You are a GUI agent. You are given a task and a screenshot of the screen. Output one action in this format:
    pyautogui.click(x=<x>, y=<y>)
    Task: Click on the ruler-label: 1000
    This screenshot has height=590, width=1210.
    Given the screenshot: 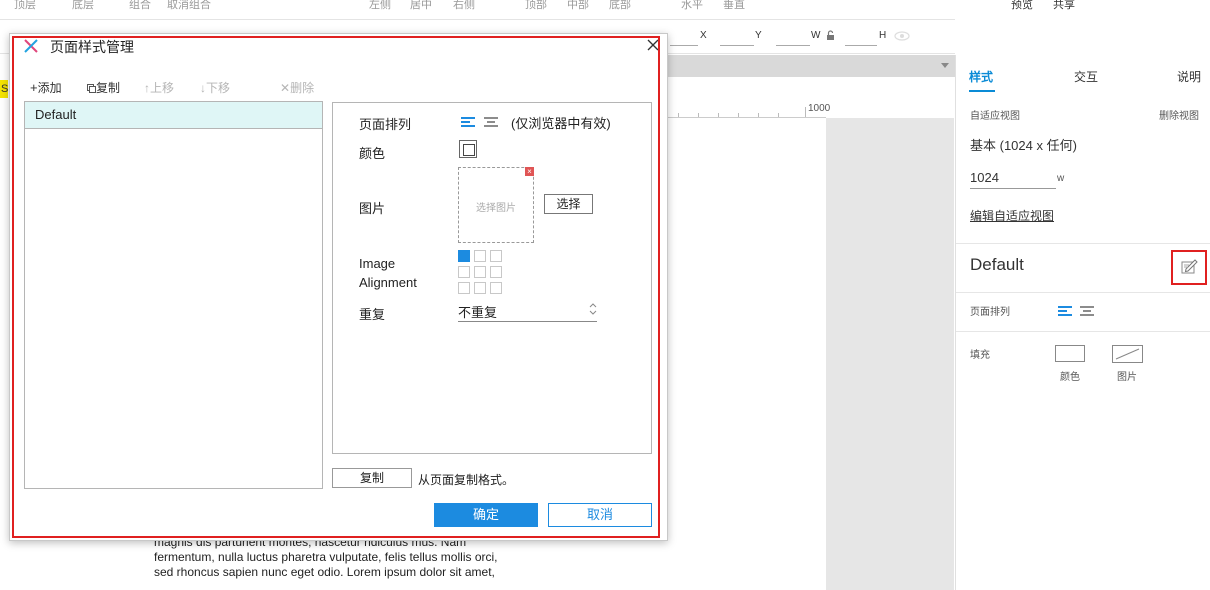 What is the action you would take?
    pyautogui.click(x=819, y=108)
    